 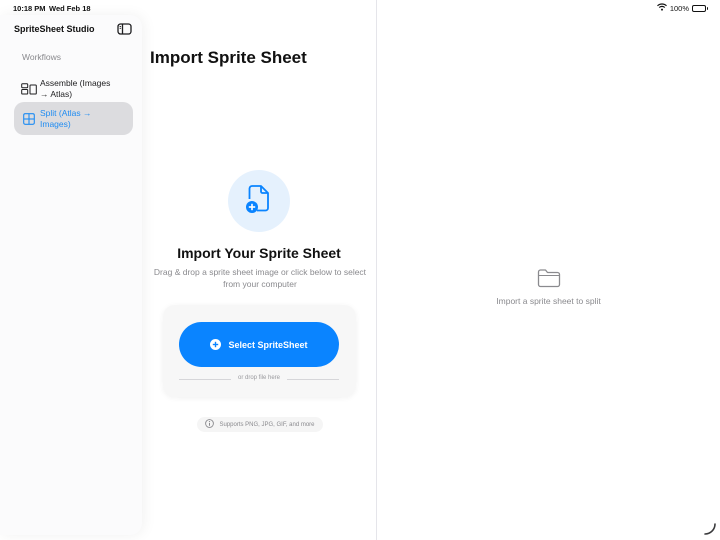 What do you see at coordinates (54, 29) in the screenshot?
I see `app-title: SpriteSheet Studio` at bounding box center [54, 29].